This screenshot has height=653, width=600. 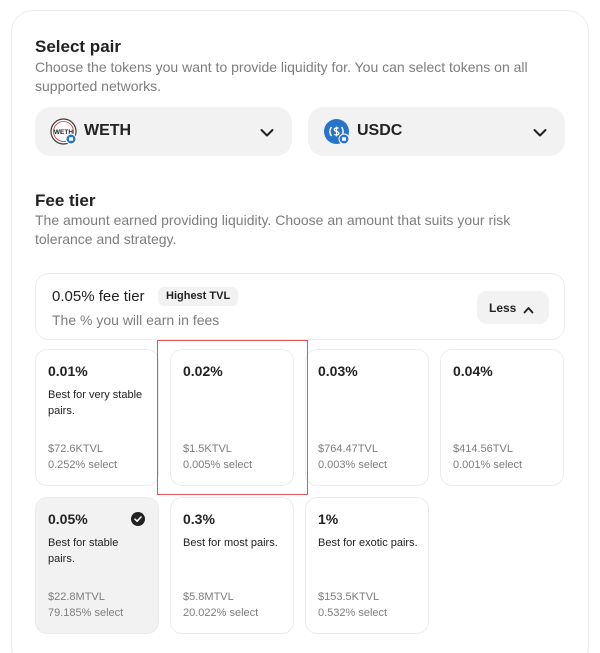 I want to click on fee-option-select-share: 79.185% select, so click(x=86, y=613).